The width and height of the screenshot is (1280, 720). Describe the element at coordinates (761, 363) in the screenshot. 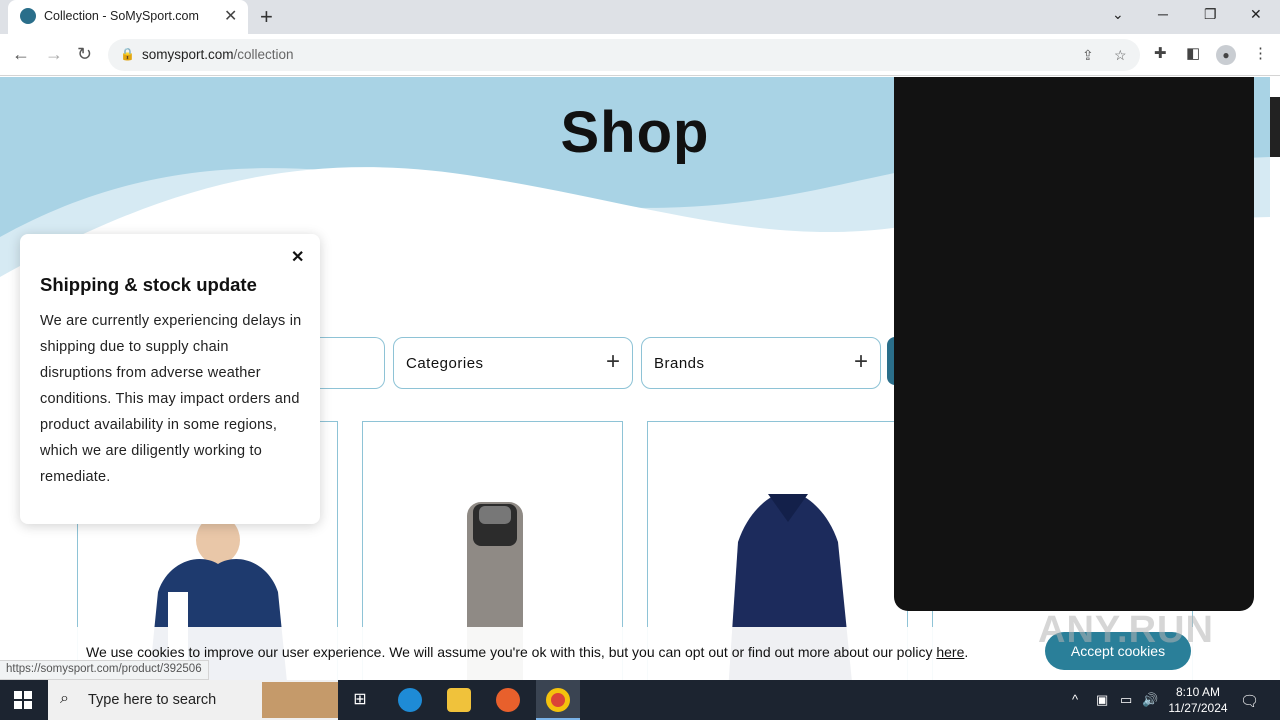

I see `filter-brands: Brands +` at that location.